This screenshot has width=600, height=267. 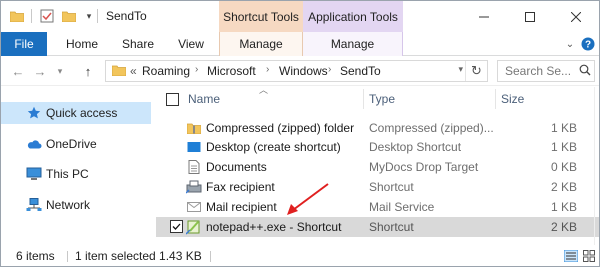 What do you see at coordinates (69, 16) in the screenshot?
I see `new-folder-icon` at bounding box center [69, 16].